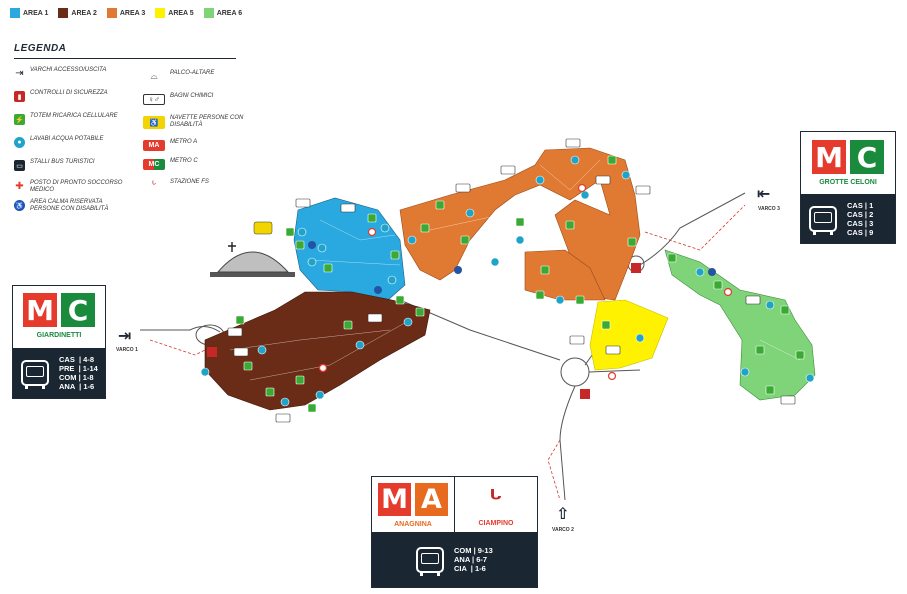  Describe the element at coordinates (263, 228) in the screenshot. I see `shuttle-icon` at that location.